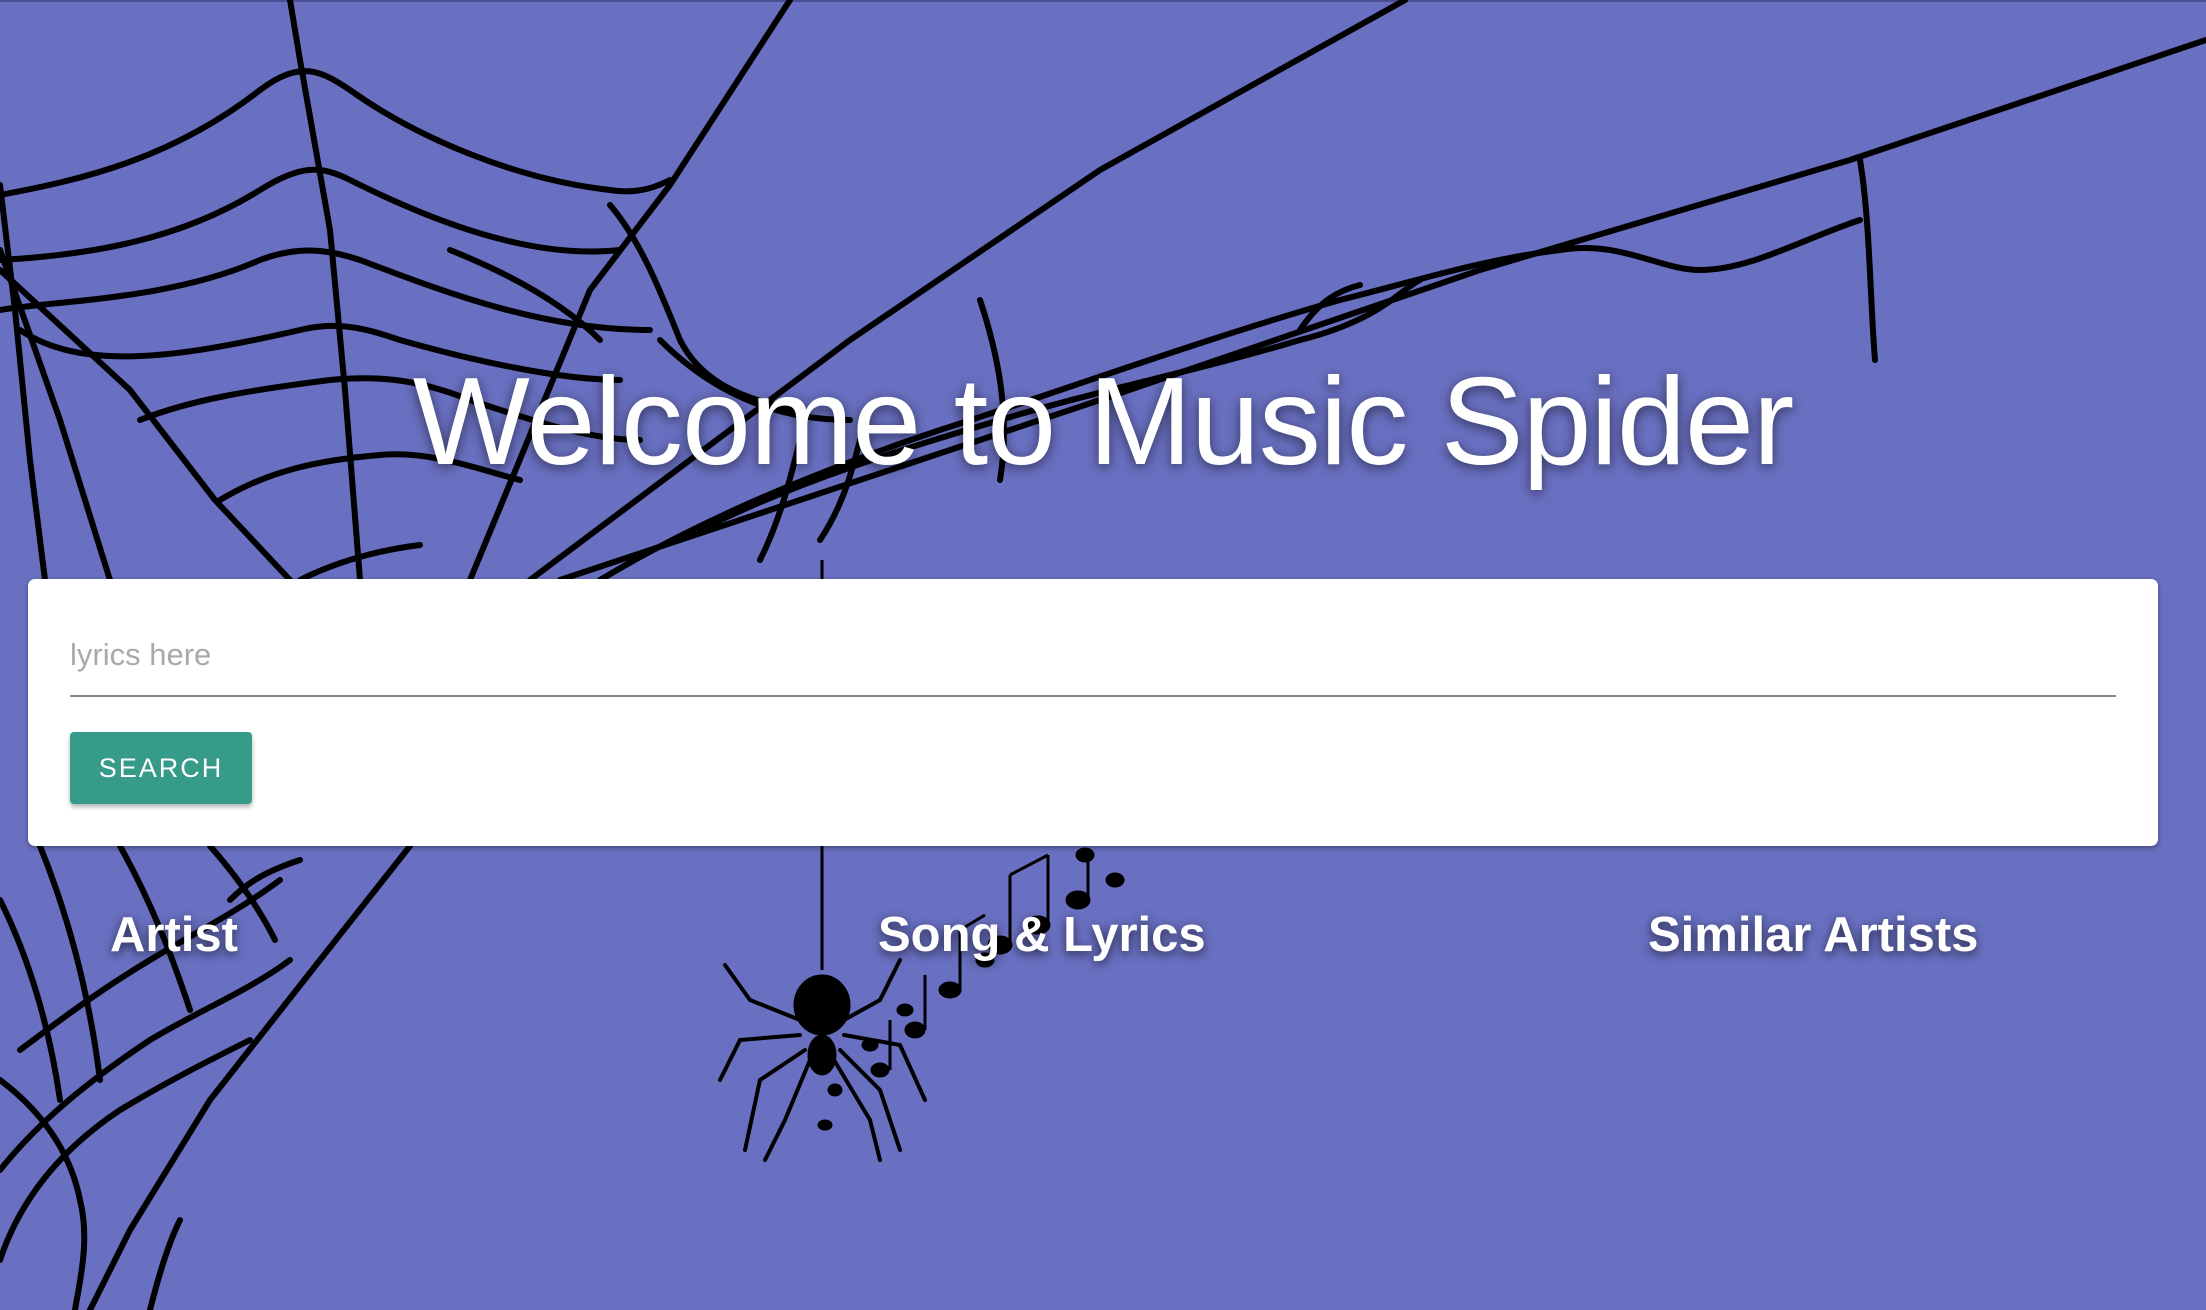  What do you see at coordinates (161, 768) in the screenshot?
I see `search-button: SEARCH` at bounding box center [161, 768].